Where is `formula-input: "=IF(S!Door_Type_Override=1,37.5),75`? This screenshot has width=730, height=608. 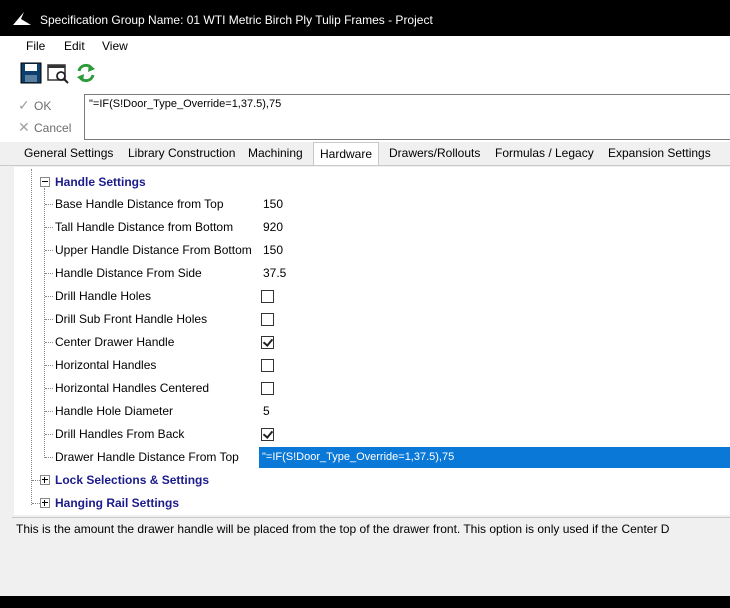 formula-input: "=IF(S!Door_Type_Override=1,37.5),75 is located at coordinates (407, 117).